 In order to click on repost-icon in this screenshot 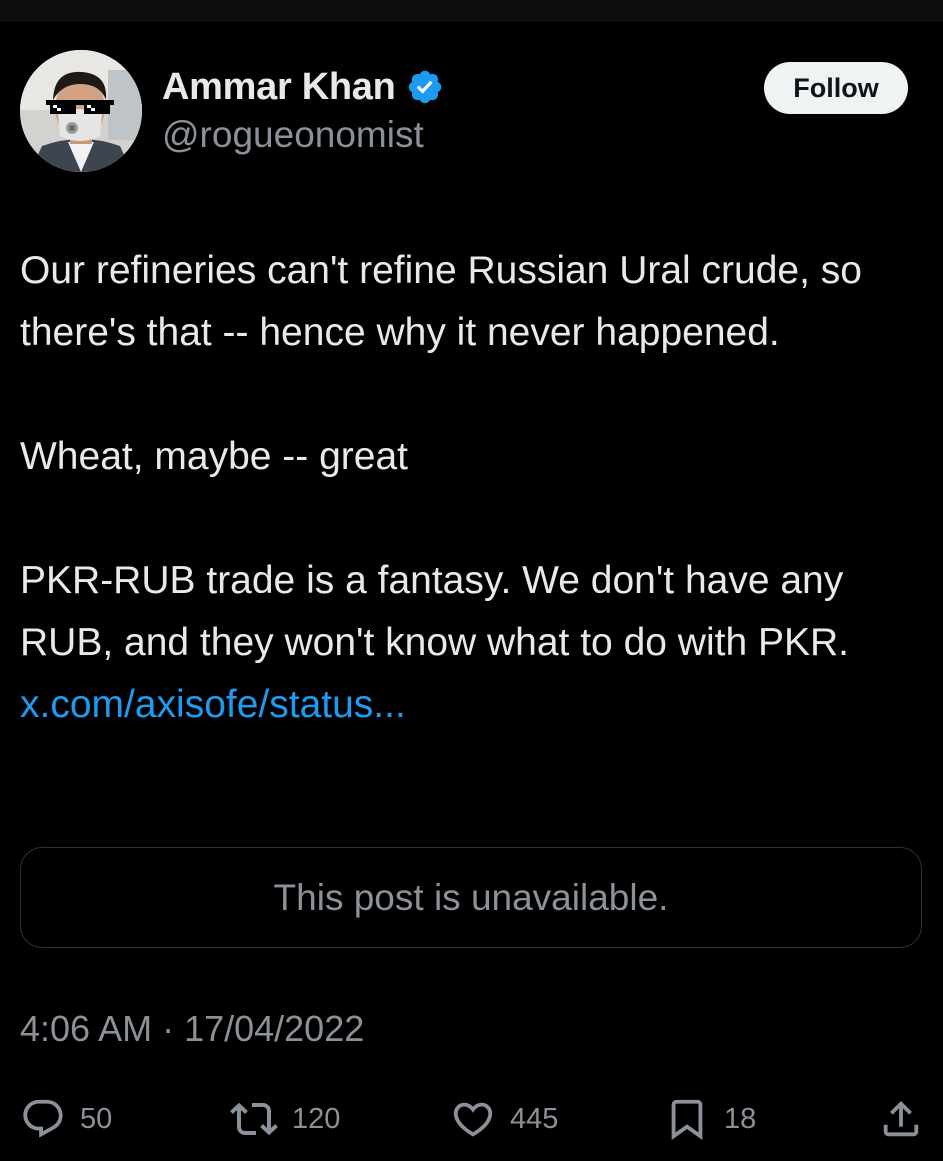, I will do `click(254, 1119)`.